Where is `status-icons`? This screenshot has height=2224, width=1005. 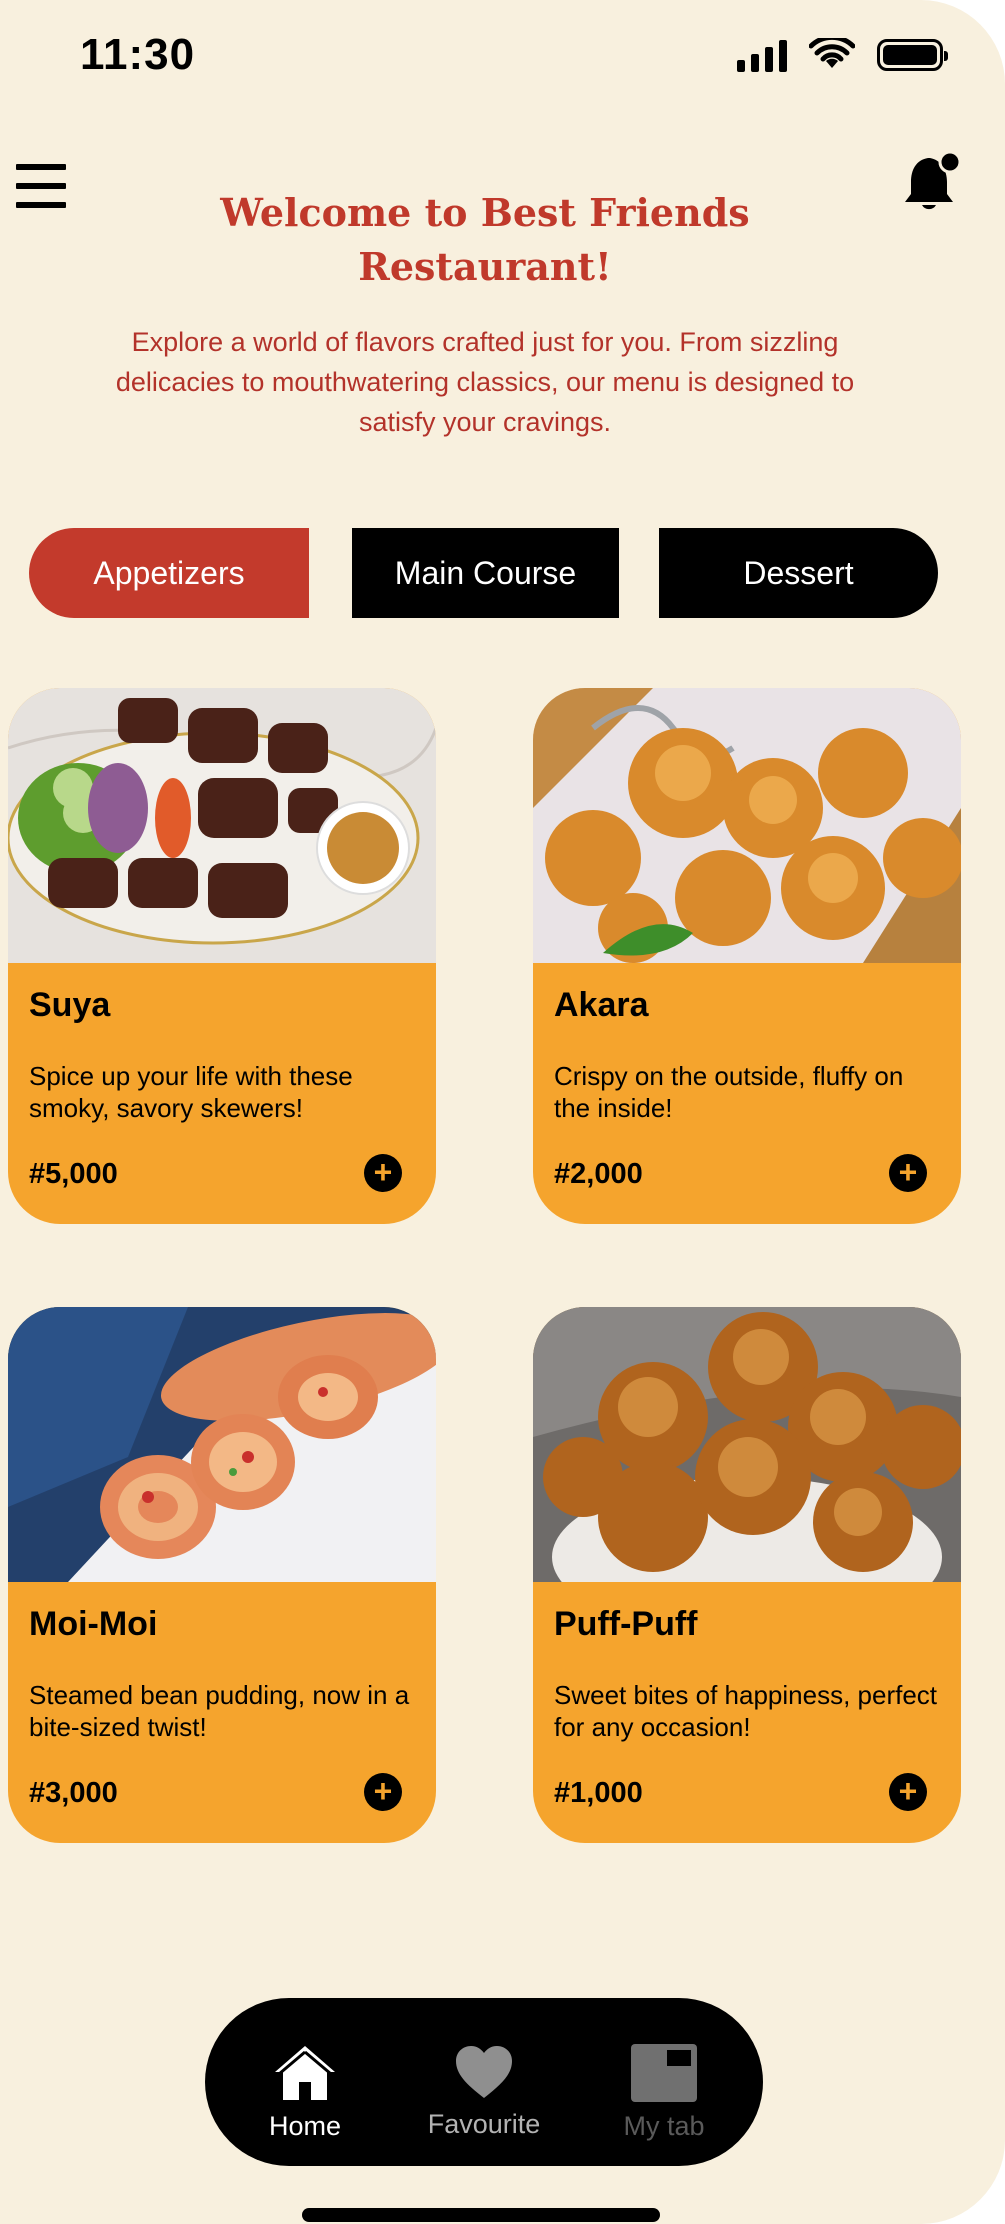
status-icons is located at coordinates (842, 55).